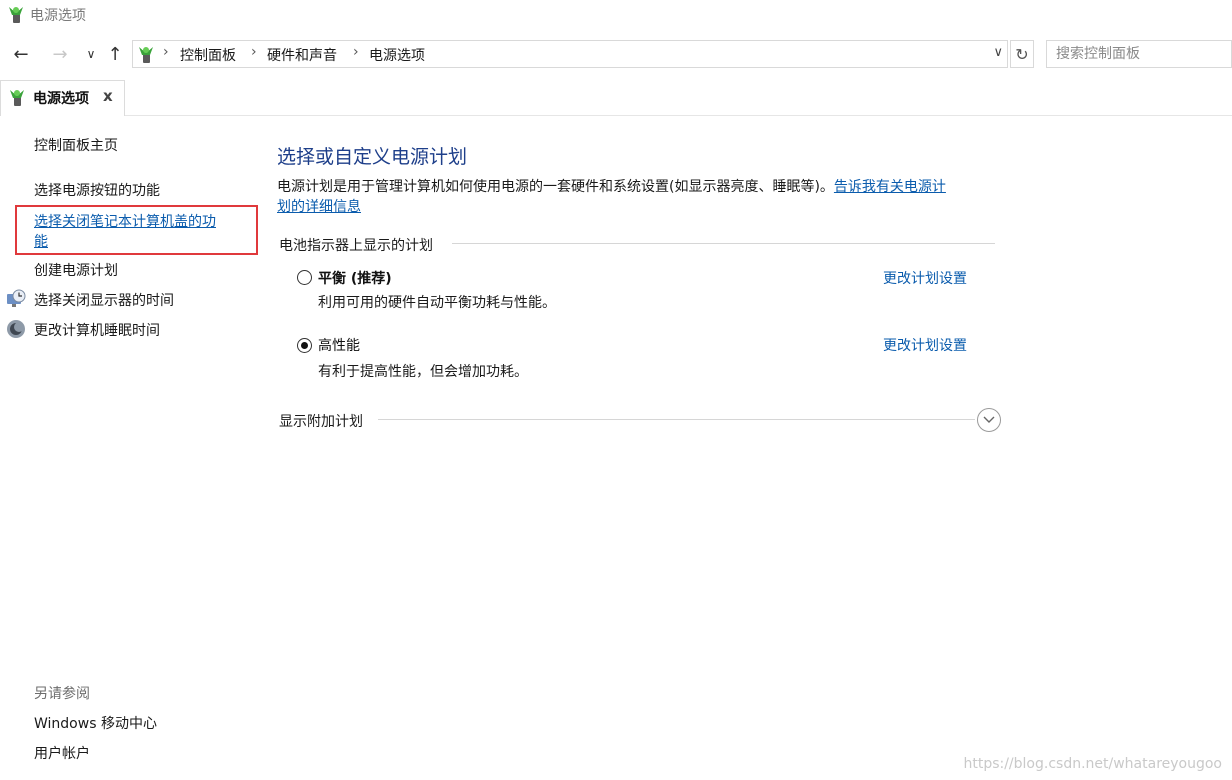 This screenshot has height=780, width=1232. I want to click on forward-button: →, so click(60, 54).